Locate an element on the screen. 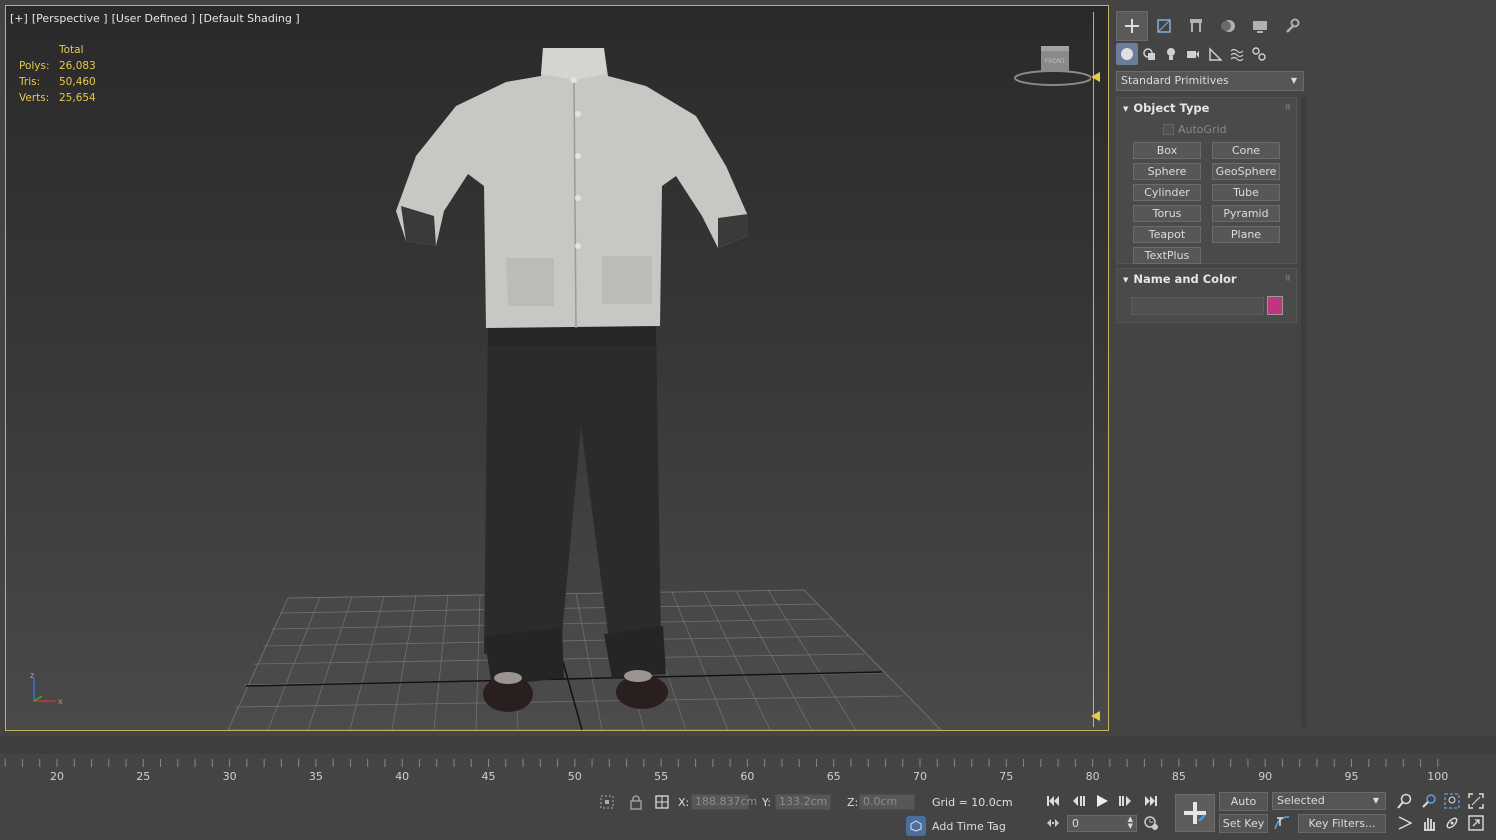  key-mode-icon is located at coordinates (1053, 823).